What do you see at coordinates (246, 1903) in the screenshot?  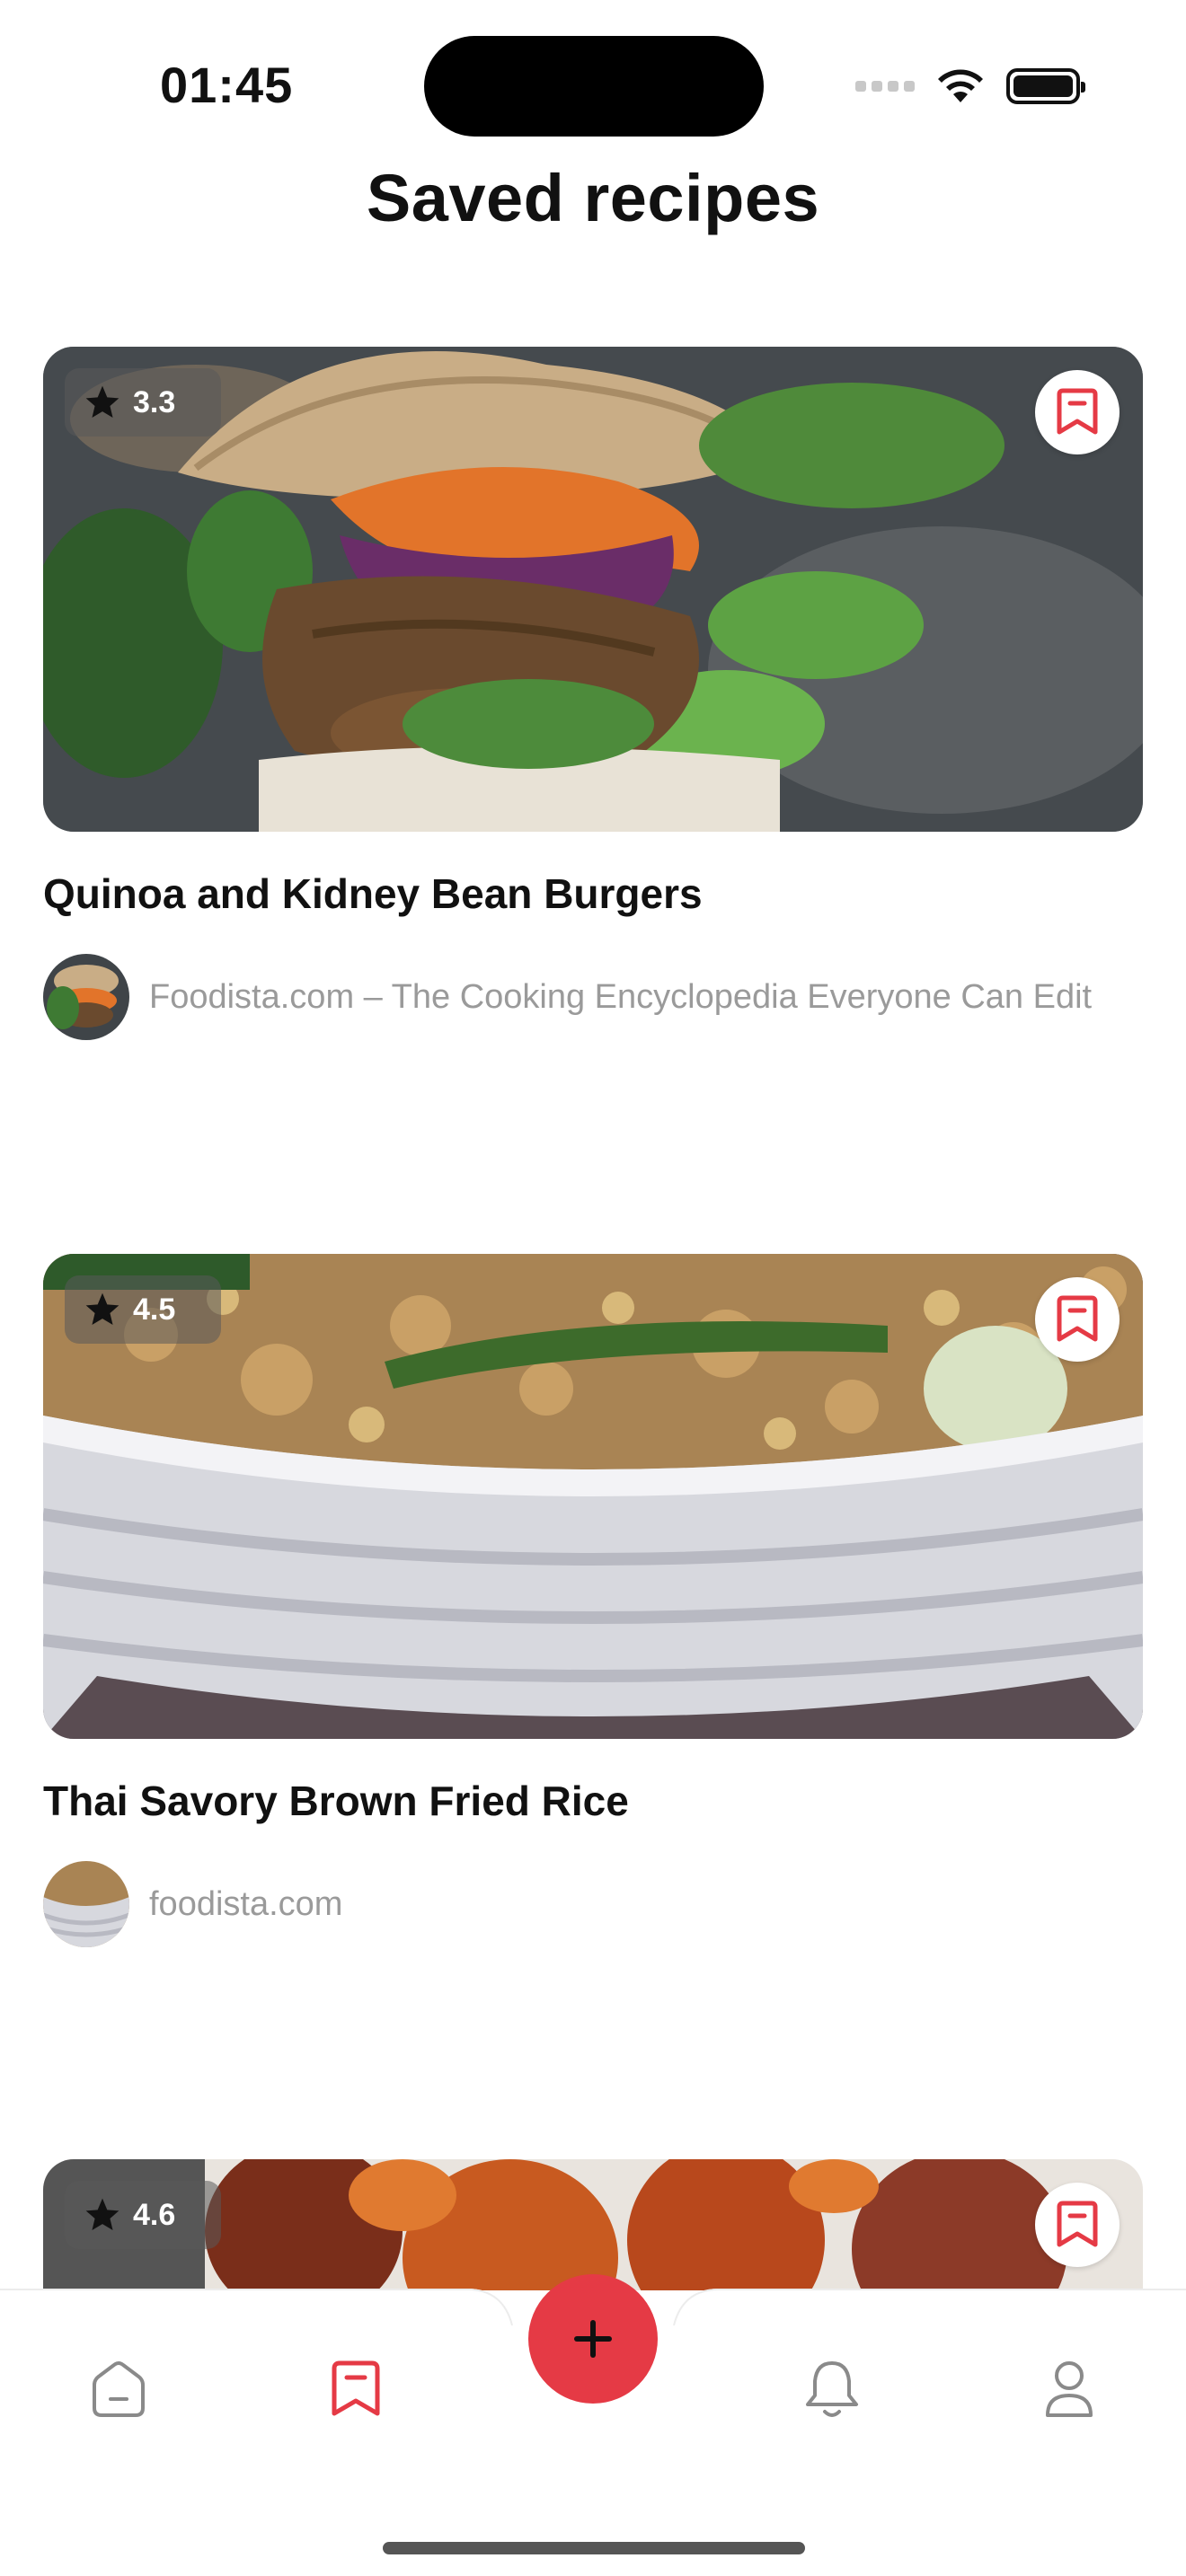 I see `source-name: foodista.com` at bounding box center [246, 1903].